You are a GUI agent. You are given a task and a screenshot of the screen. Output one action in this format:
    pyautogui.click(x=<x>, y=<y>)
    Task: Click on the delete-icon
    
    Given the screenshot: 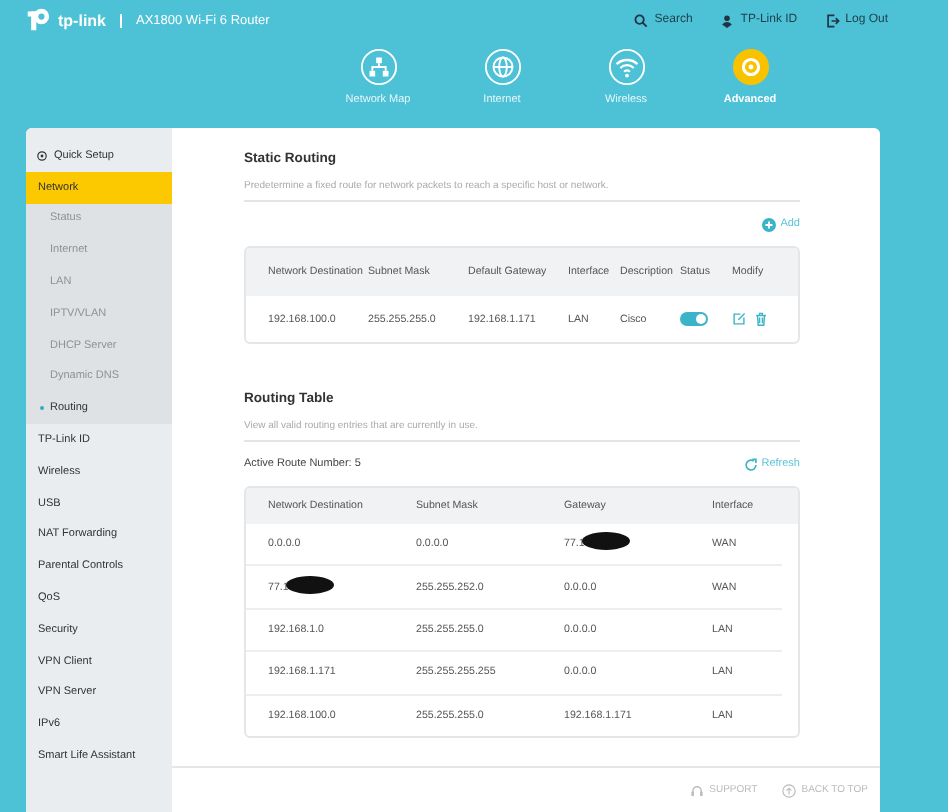 What is the action you would take?
    pyautogui.click(x=761, y=319)
    